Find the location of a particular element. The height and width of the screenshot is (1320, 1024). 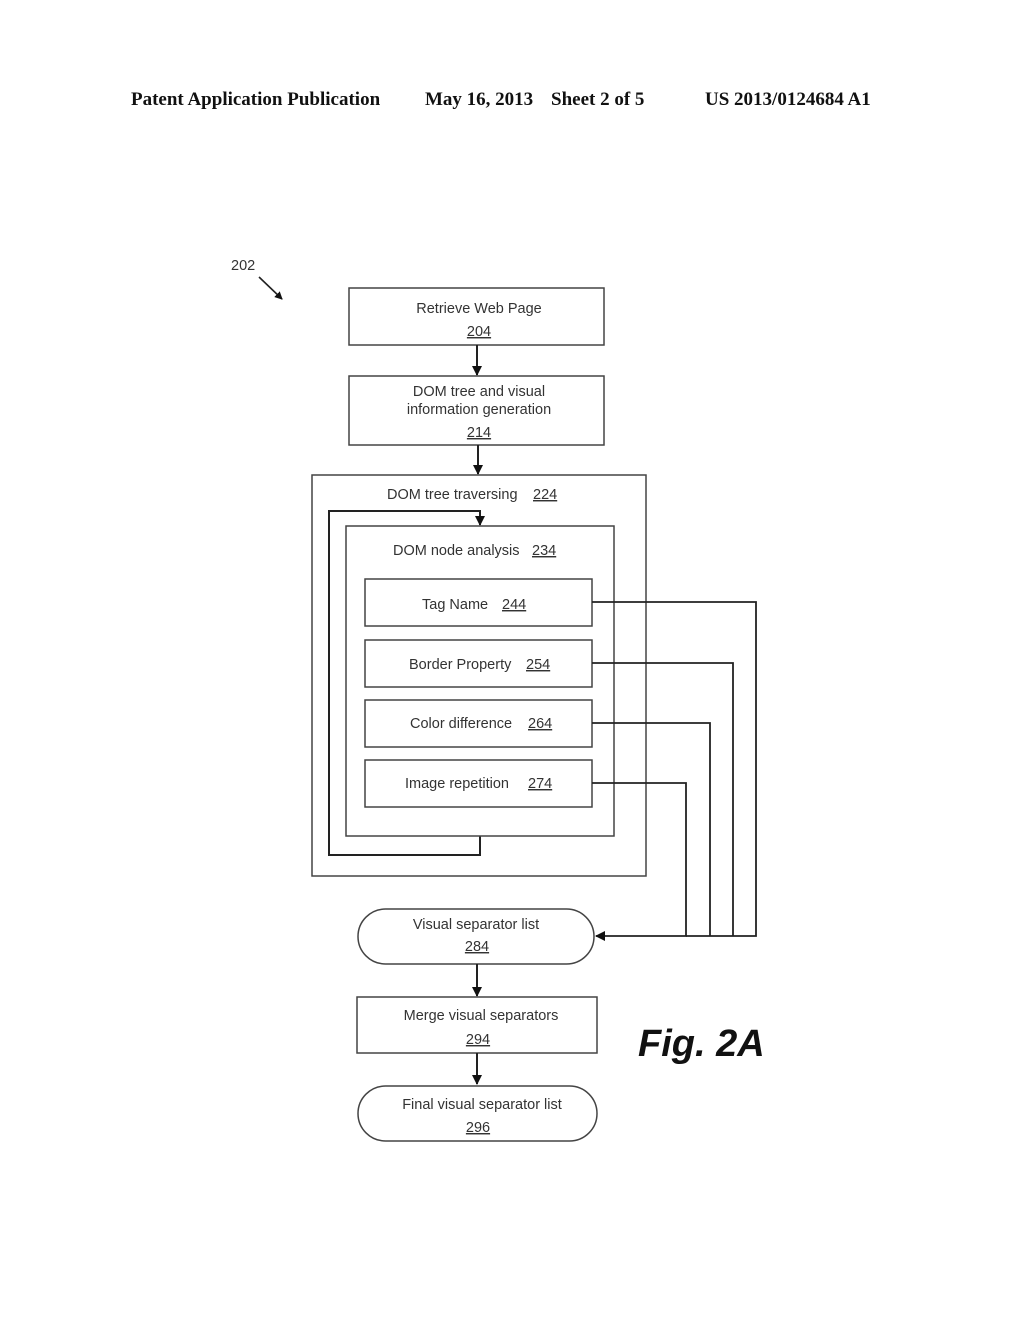

node-label: DOM node analysis is located at coordinates (456, 551).